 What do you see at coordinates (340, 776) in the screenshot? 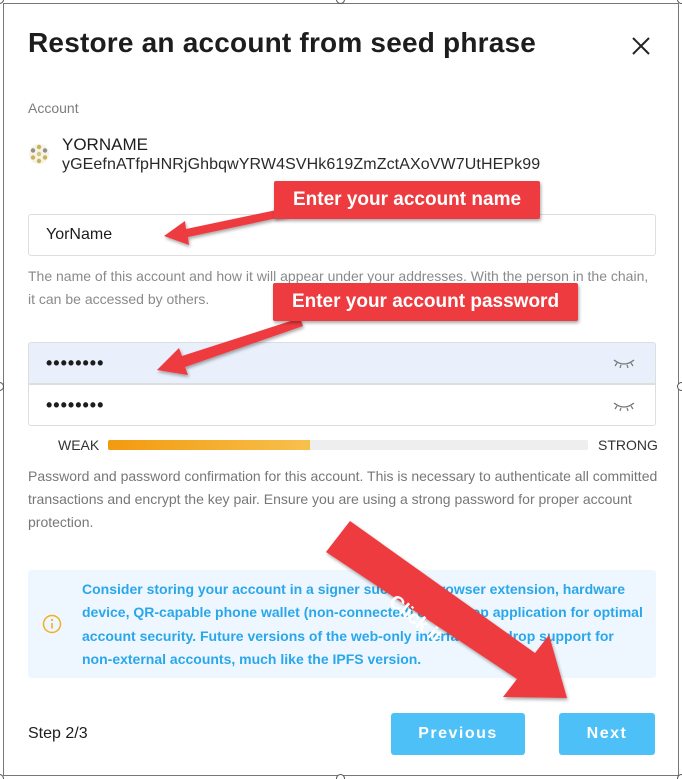
I see `resize-handle-bottom` at bounding box center [340, 776].